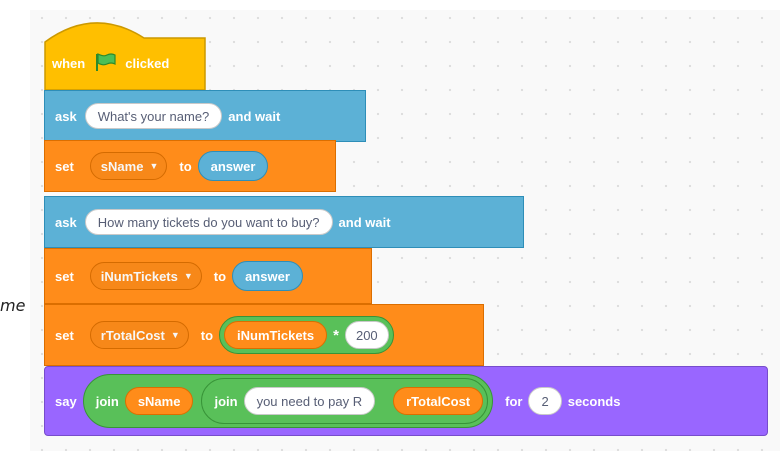 This screenshot has width=780, height=451. Describe the element at coordinates (132, 335) in the screenshot. I see `variable-name: rTotalCost` at that location.